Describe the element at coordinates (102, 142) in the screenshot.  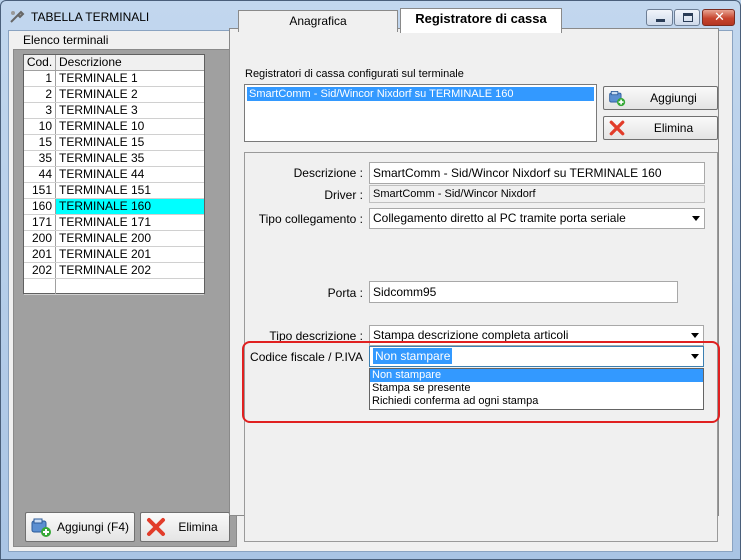
I see `cell-descrizione: TERMINALE 15` at that location.